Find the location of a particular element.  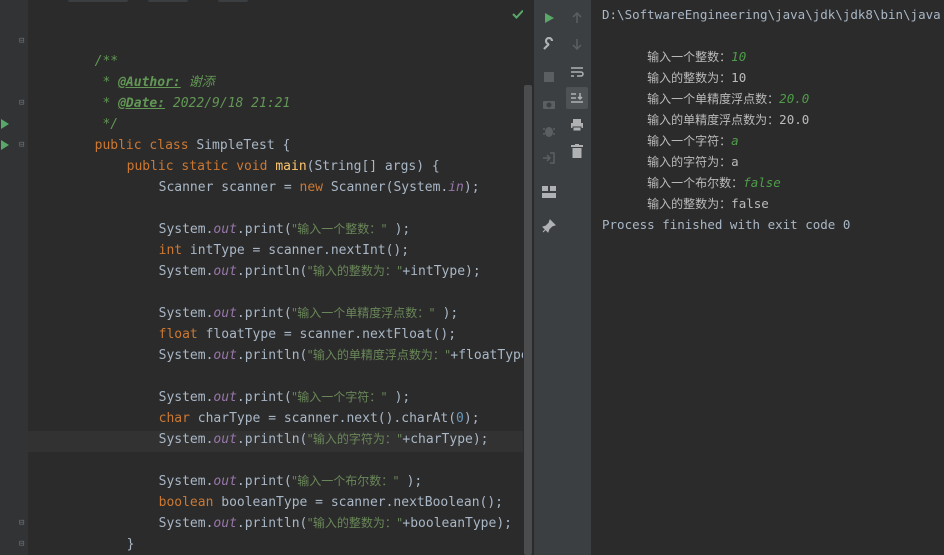

editor-top-fragment is located at coordinates (275, 3).